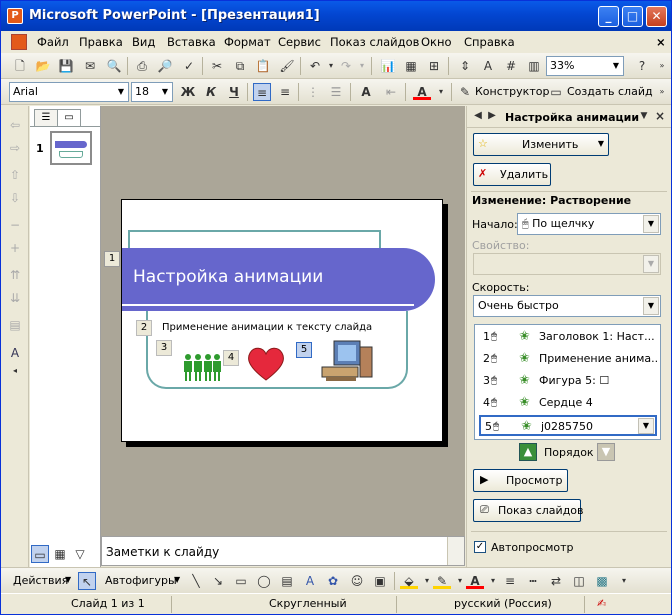 The width and height of the screenshot is (672, 615). Describe the element at coordinates (46, 118) in the screenshot. I see `outline-tab: ☰` at that location.